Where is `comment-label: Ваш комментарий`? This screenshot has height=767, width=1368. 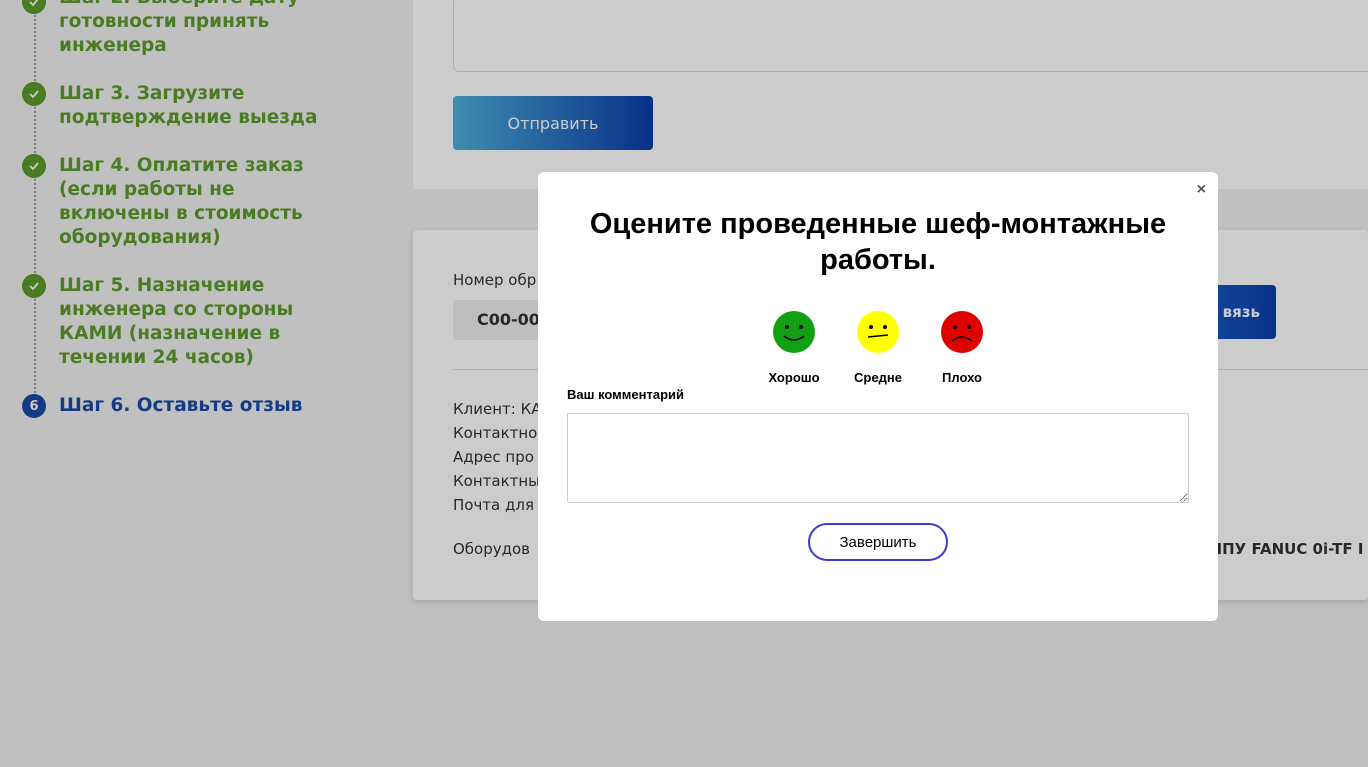 comment-label: Ваш комментарий is located at coordinates (626, 394).